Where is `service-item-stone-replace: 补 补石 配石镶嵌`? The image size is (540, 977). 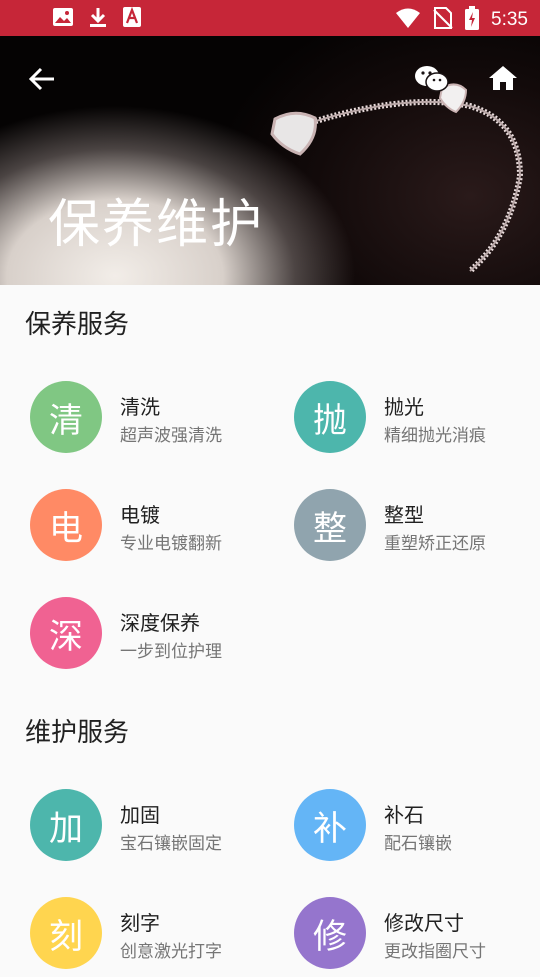 service-item-stone-replace: 补 补石 配石镶嵌 is located at coordinates (414, 829).